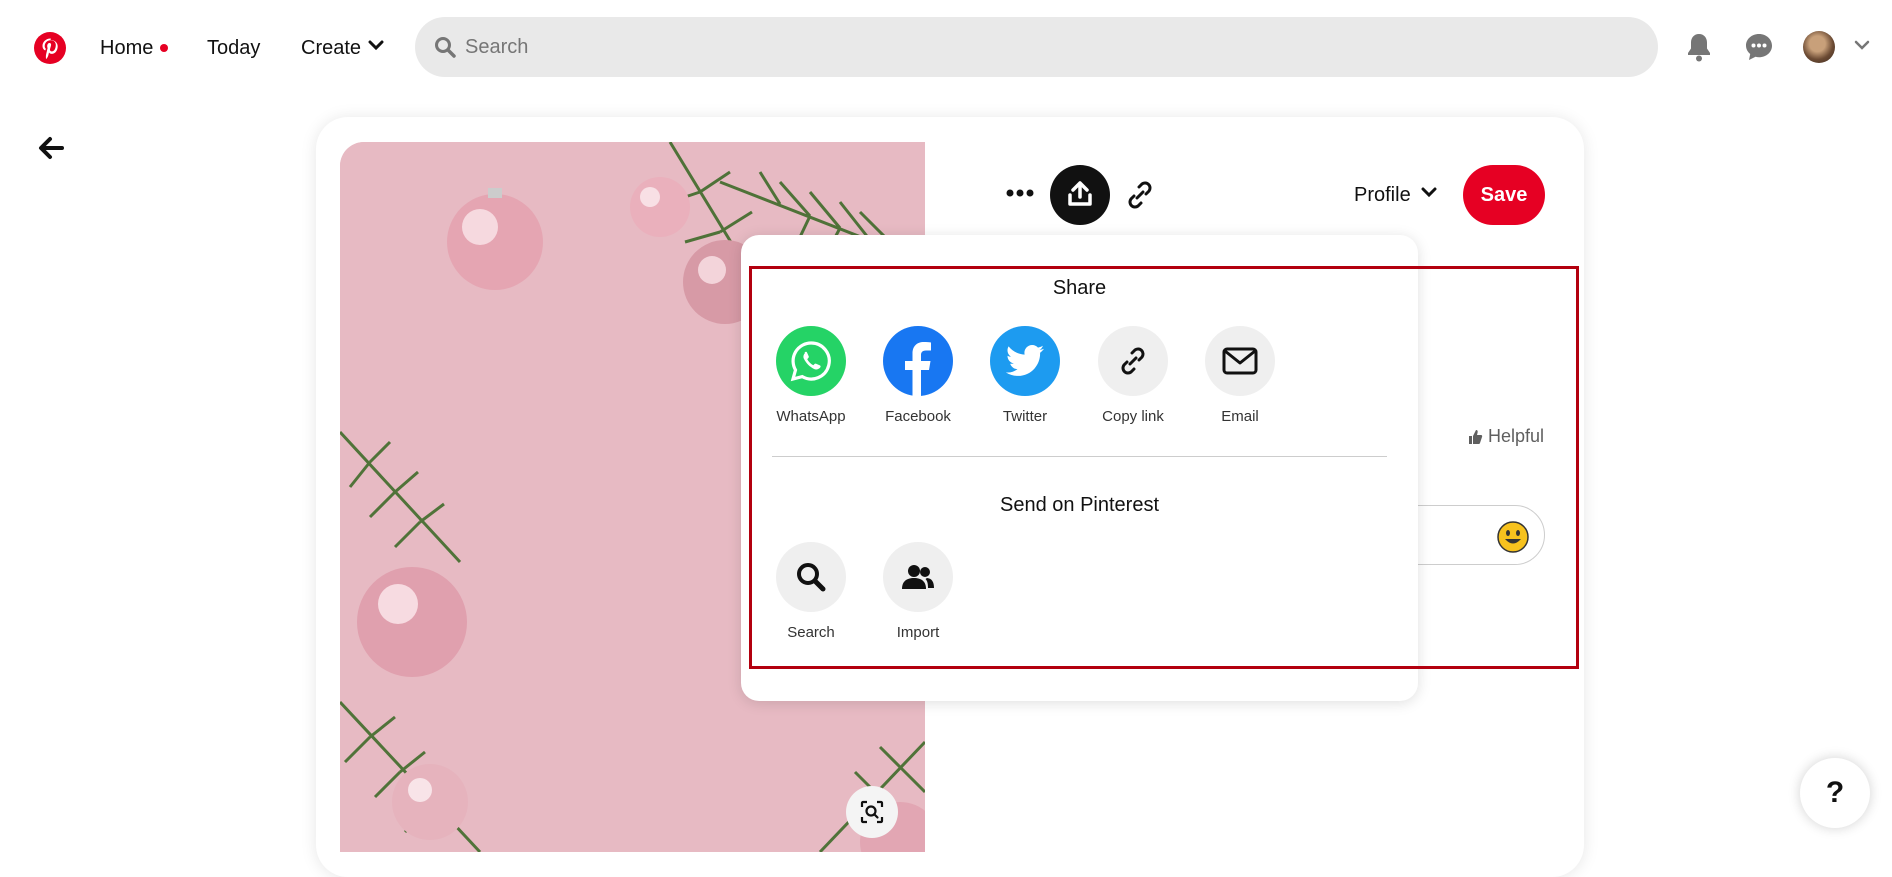 Image resolution: width=1892 pixels, height=877 pixels. Describe the element at coordinates (445, 47) in the screenshot. I see `search-icon` at that location.